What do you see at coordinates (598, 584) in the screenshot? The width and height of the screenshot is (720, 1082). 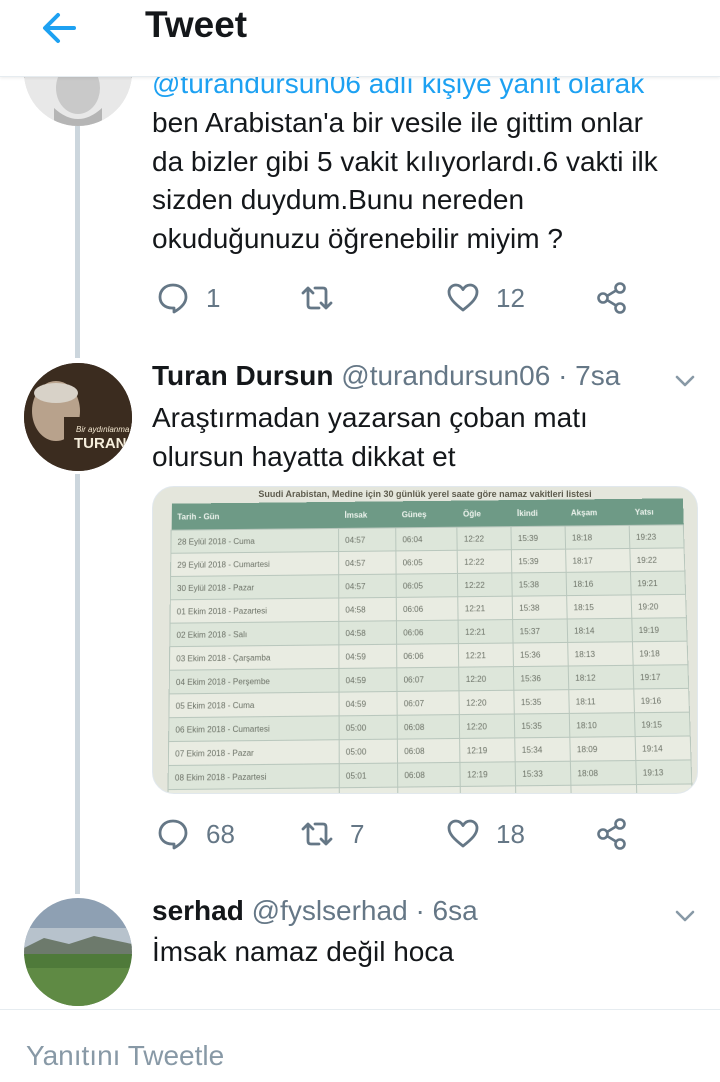 I see `table-cell: 18:16` at bounding box center [598, 584].